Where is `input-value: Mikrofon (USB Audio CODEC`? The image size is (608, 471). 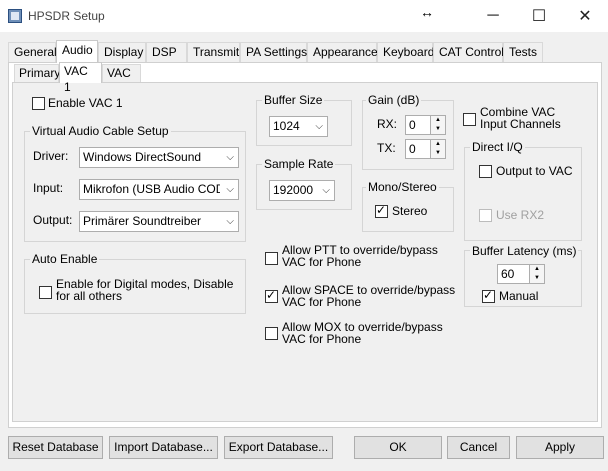 input-value: Mikrofon (USB Audio CODEC is located at coordinates (151, 189).